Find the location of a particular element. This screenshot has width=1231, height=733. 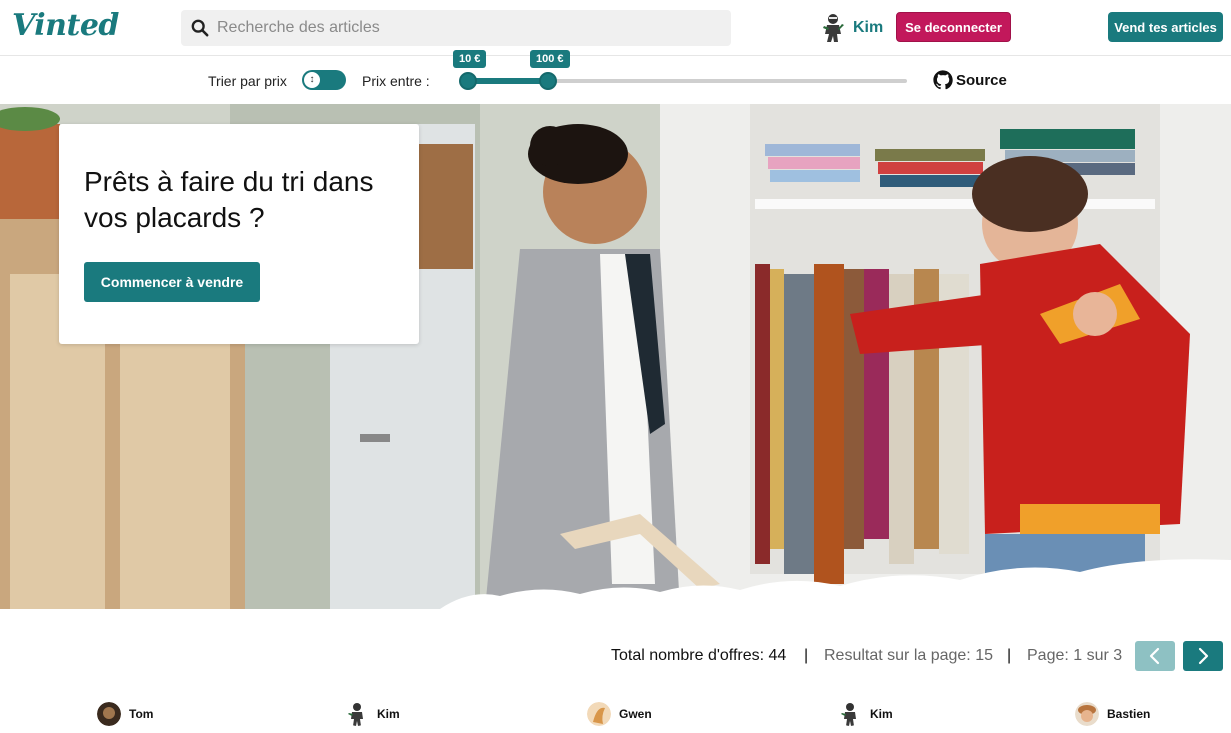

search-icon is located at coordinates (200, 28).